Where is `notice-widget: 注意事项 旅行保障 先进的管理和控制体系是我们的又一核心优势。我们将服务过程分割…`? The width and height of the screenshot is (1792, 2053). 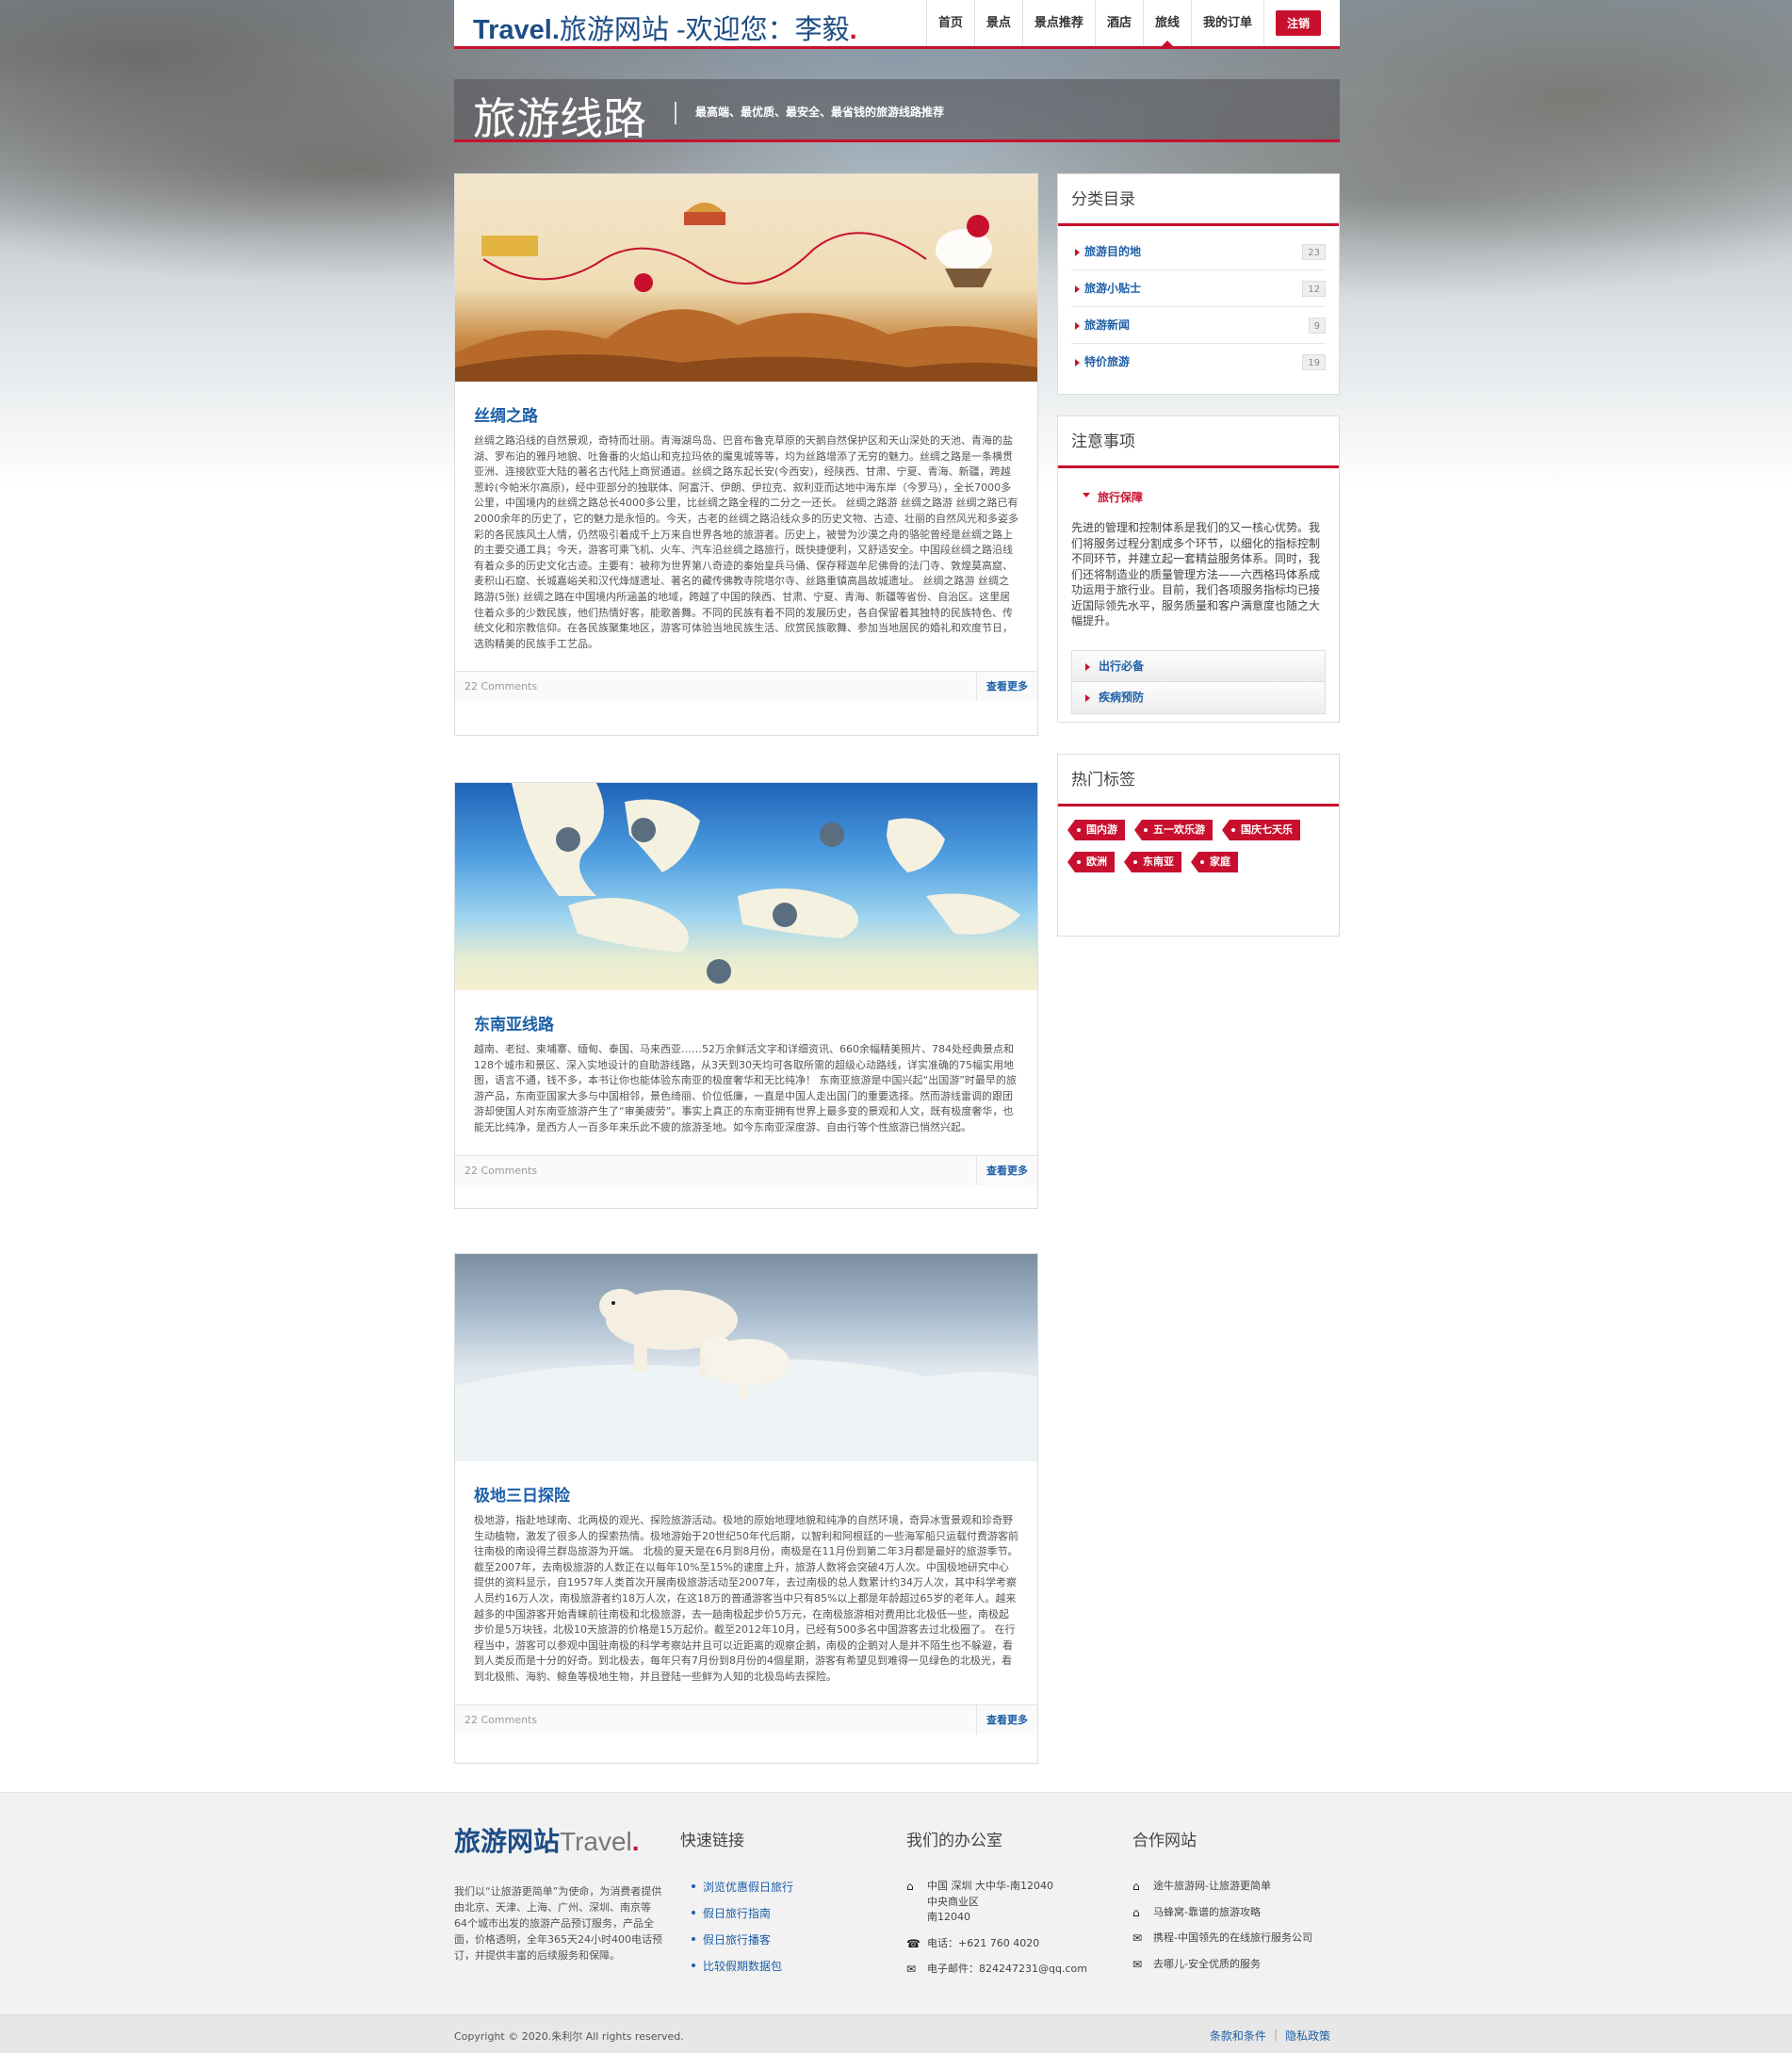 notice-widget: 注意事项 旅行保障 先进的管理和控制体系是我们的又一核心优势。我们将服务过程分割… is located at coordinates (1198, 569).